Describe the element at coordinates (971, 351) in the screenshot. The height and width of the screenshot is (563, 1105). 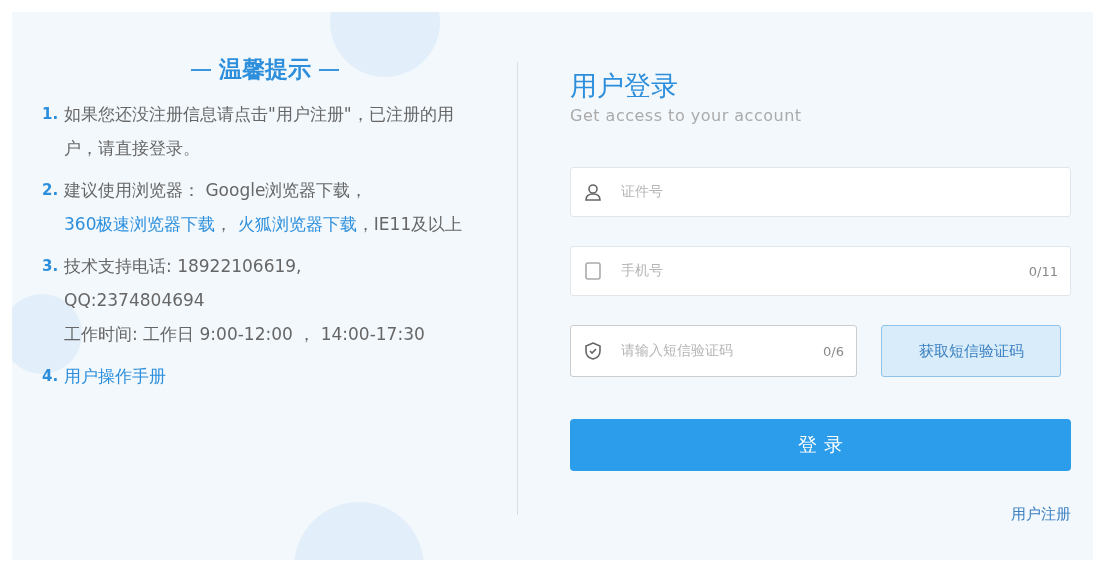
I see `get-code-button: 获取短信验证码` at that location.